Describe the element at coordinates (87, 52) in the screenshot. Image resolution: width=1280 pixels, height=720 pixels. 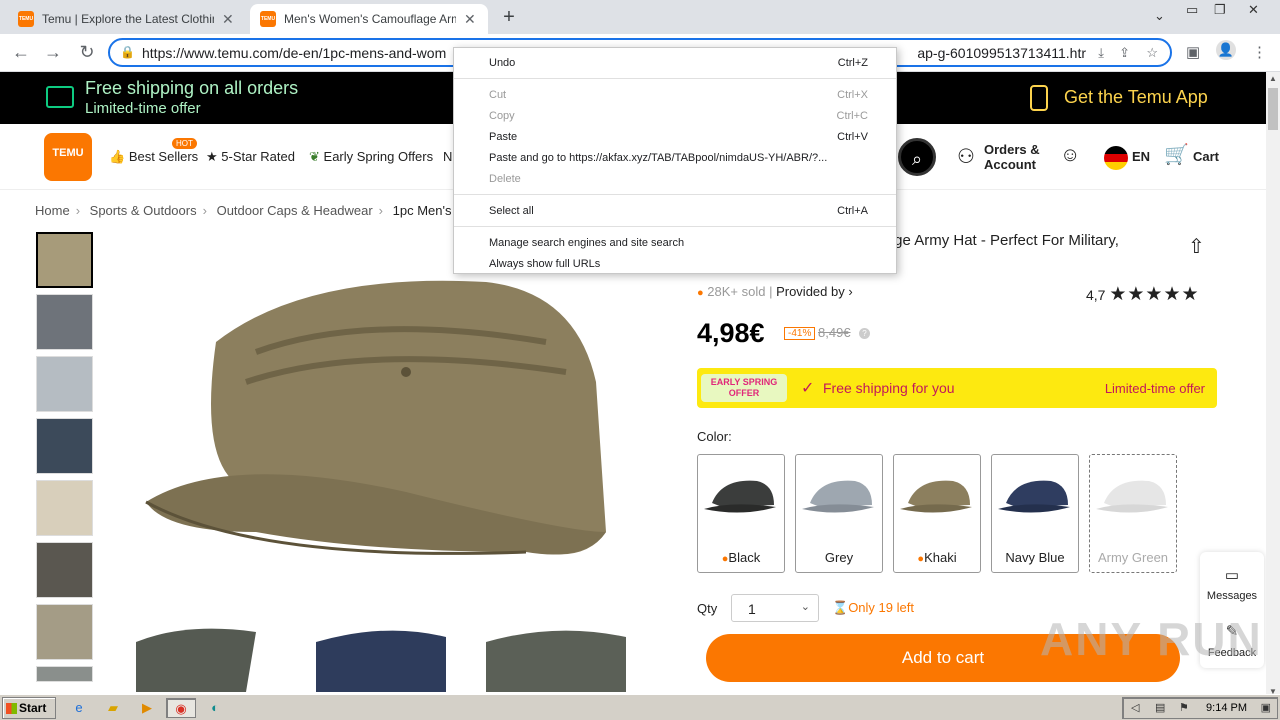
I see `reload-icon: ↻` at that location.